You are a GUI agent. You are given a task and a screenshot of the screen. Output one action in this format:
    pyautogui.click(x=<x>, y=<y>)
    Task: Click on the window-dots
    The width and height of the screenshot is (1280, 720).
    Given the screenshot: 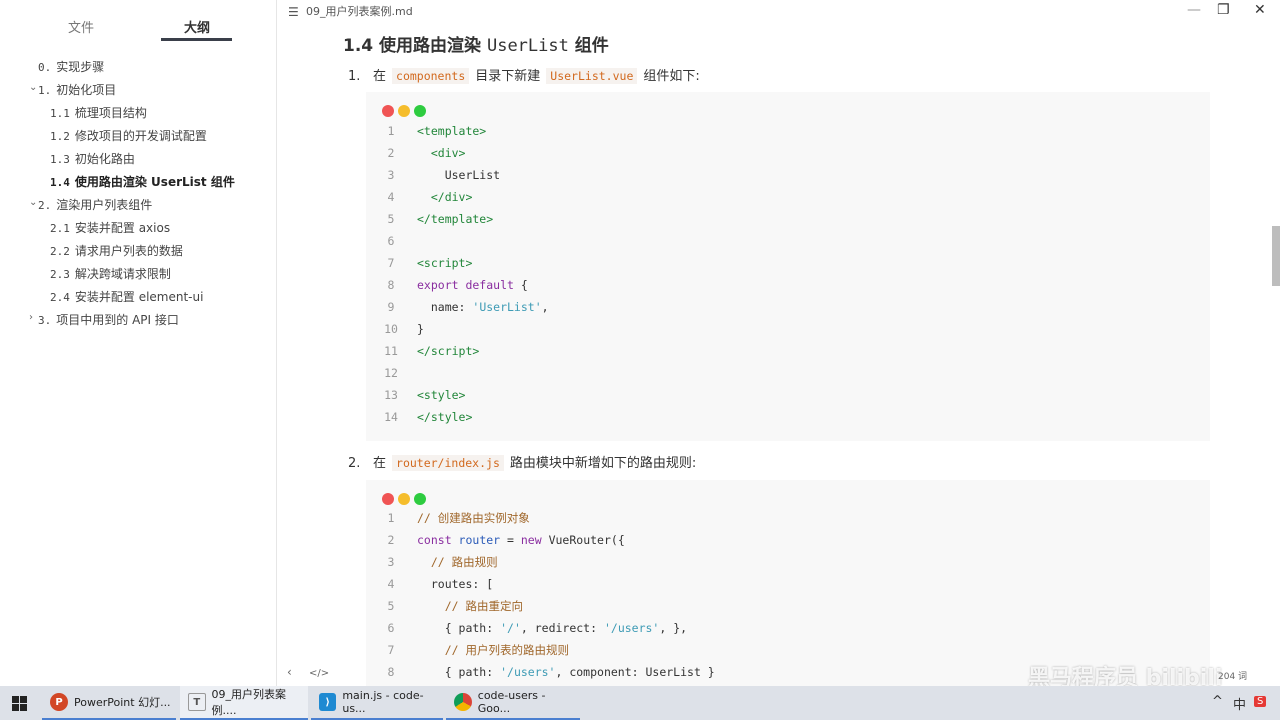 What is the action you would take?
    pyautogui.click(x=406, y=111)
    